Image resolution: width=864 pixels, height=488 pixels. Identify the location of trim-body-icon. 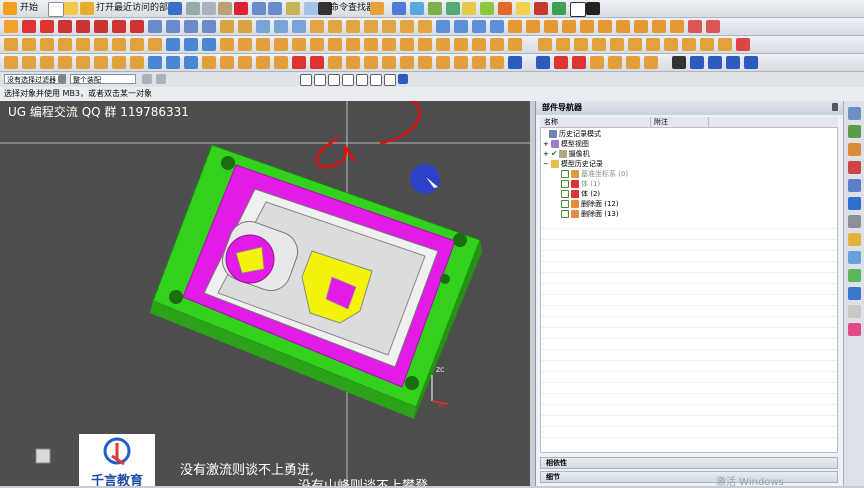
(569, 26).